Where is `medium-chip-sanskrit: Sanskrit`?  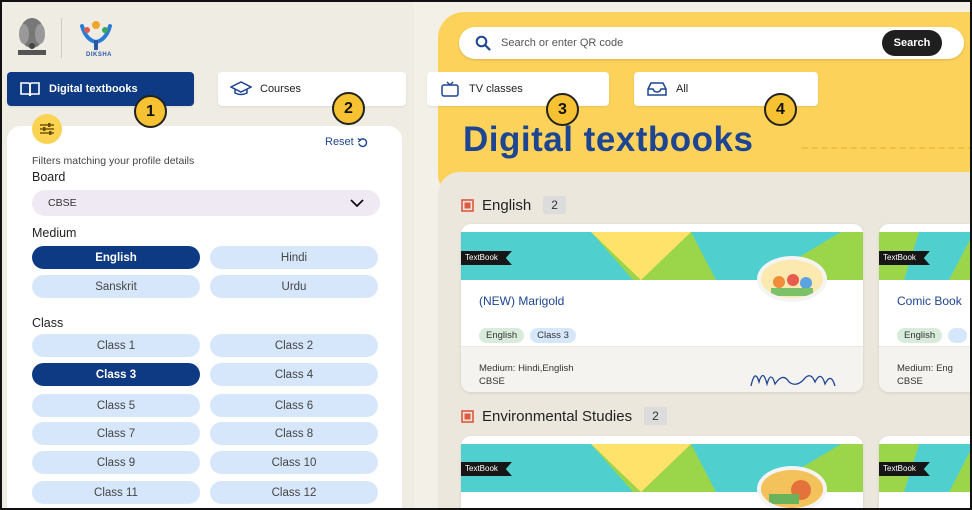
medium-chip-sanskrit: Sanskrit is located at coordinates (116, 286).